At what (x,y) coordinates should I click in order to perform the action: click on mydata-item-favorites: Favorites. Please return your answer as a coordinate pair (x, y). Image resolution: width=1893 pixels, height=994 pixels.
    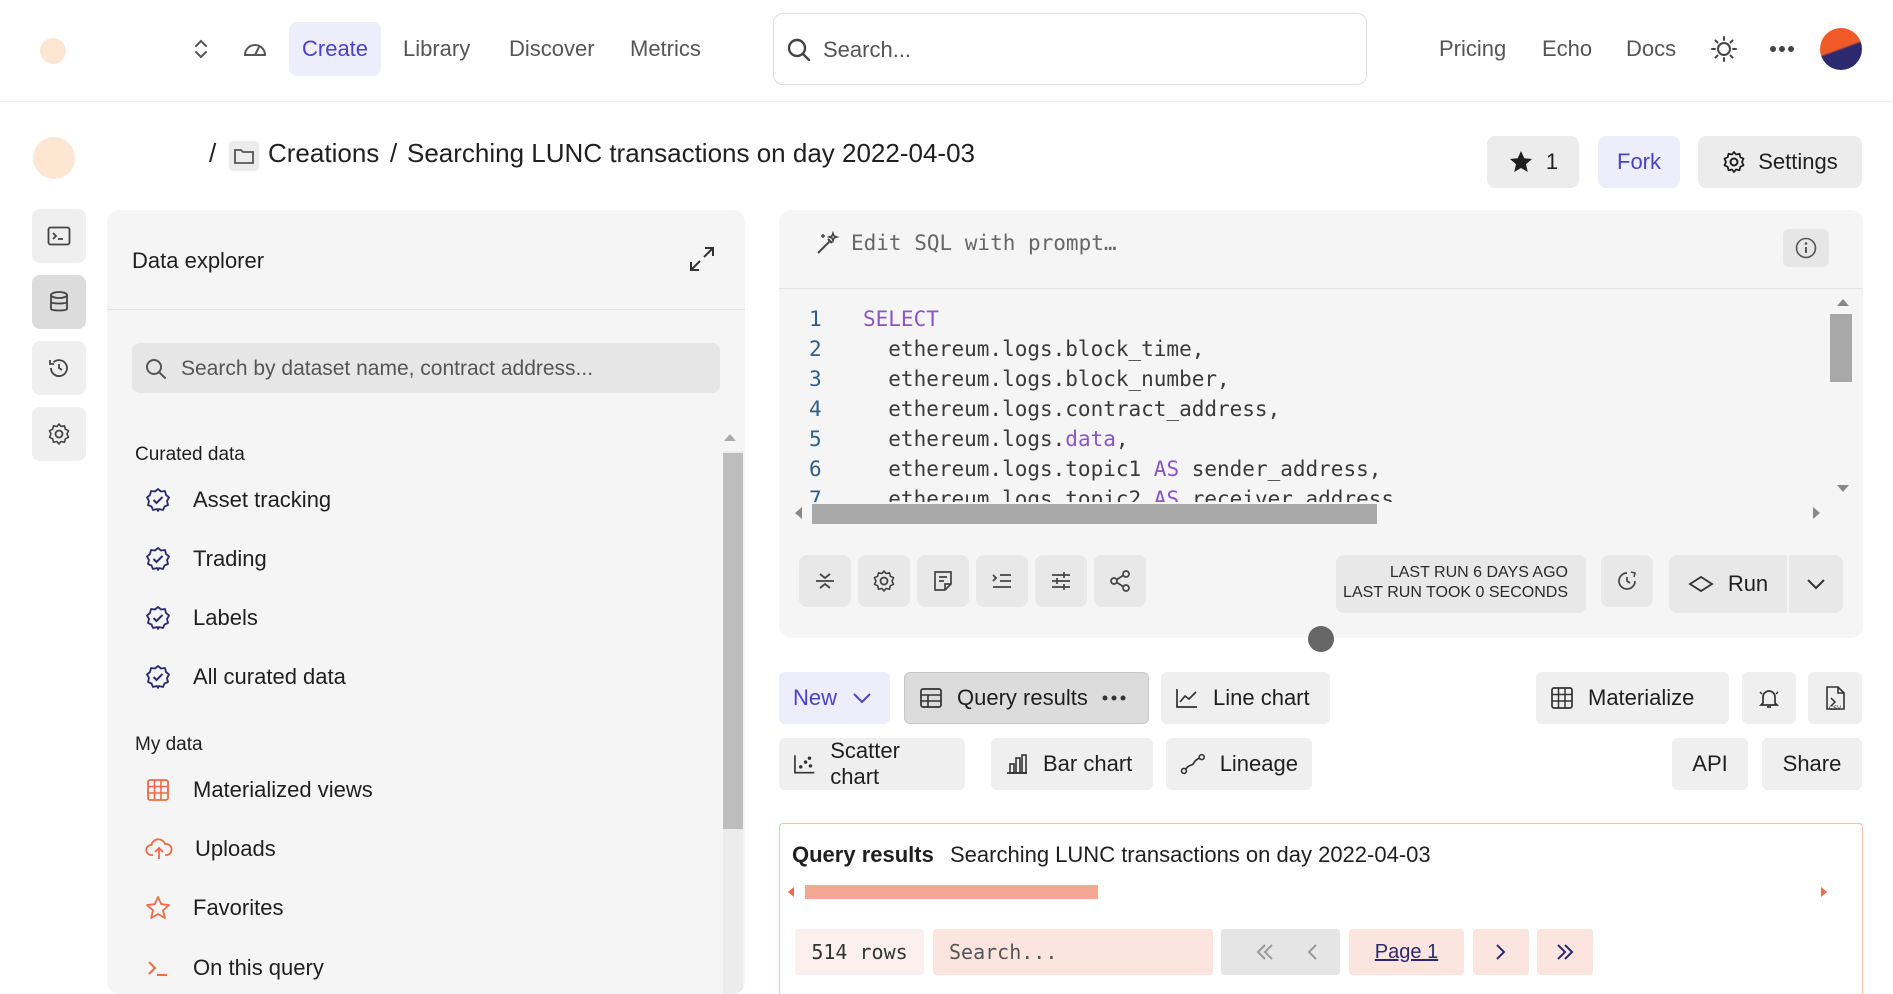
    Looking at the image, I should click on (214, 908).